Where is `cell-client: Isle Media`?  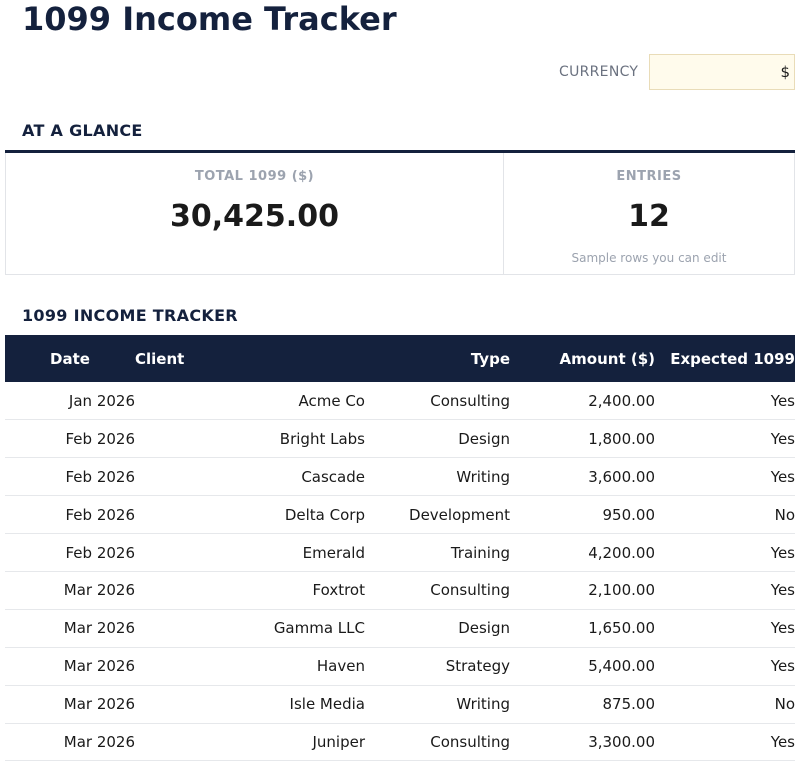 cell-client: Isle Media is located at coordinates (250, 704).